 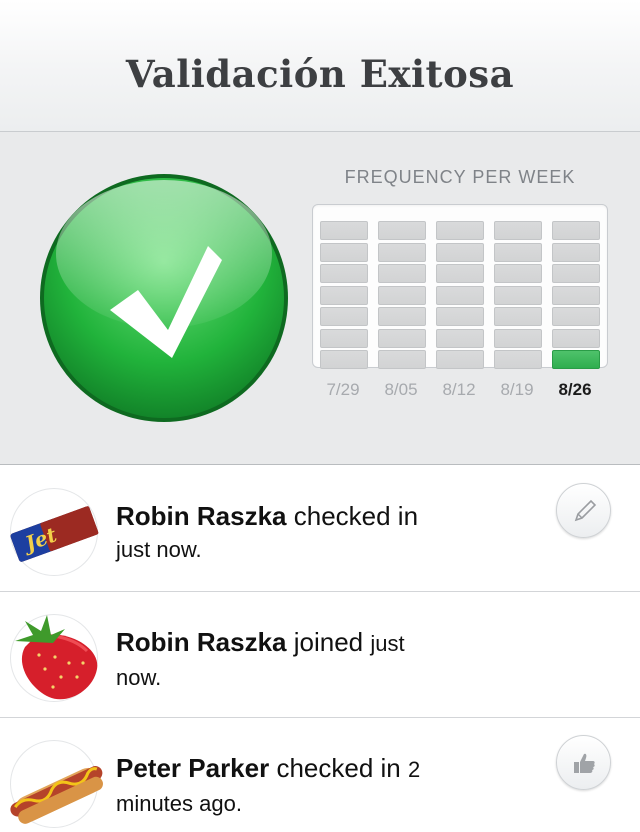 What do you see at coordinates (192, 768) in the screenshot?
I see `user-name: Peter Parker` at bounding box center [192, 768].